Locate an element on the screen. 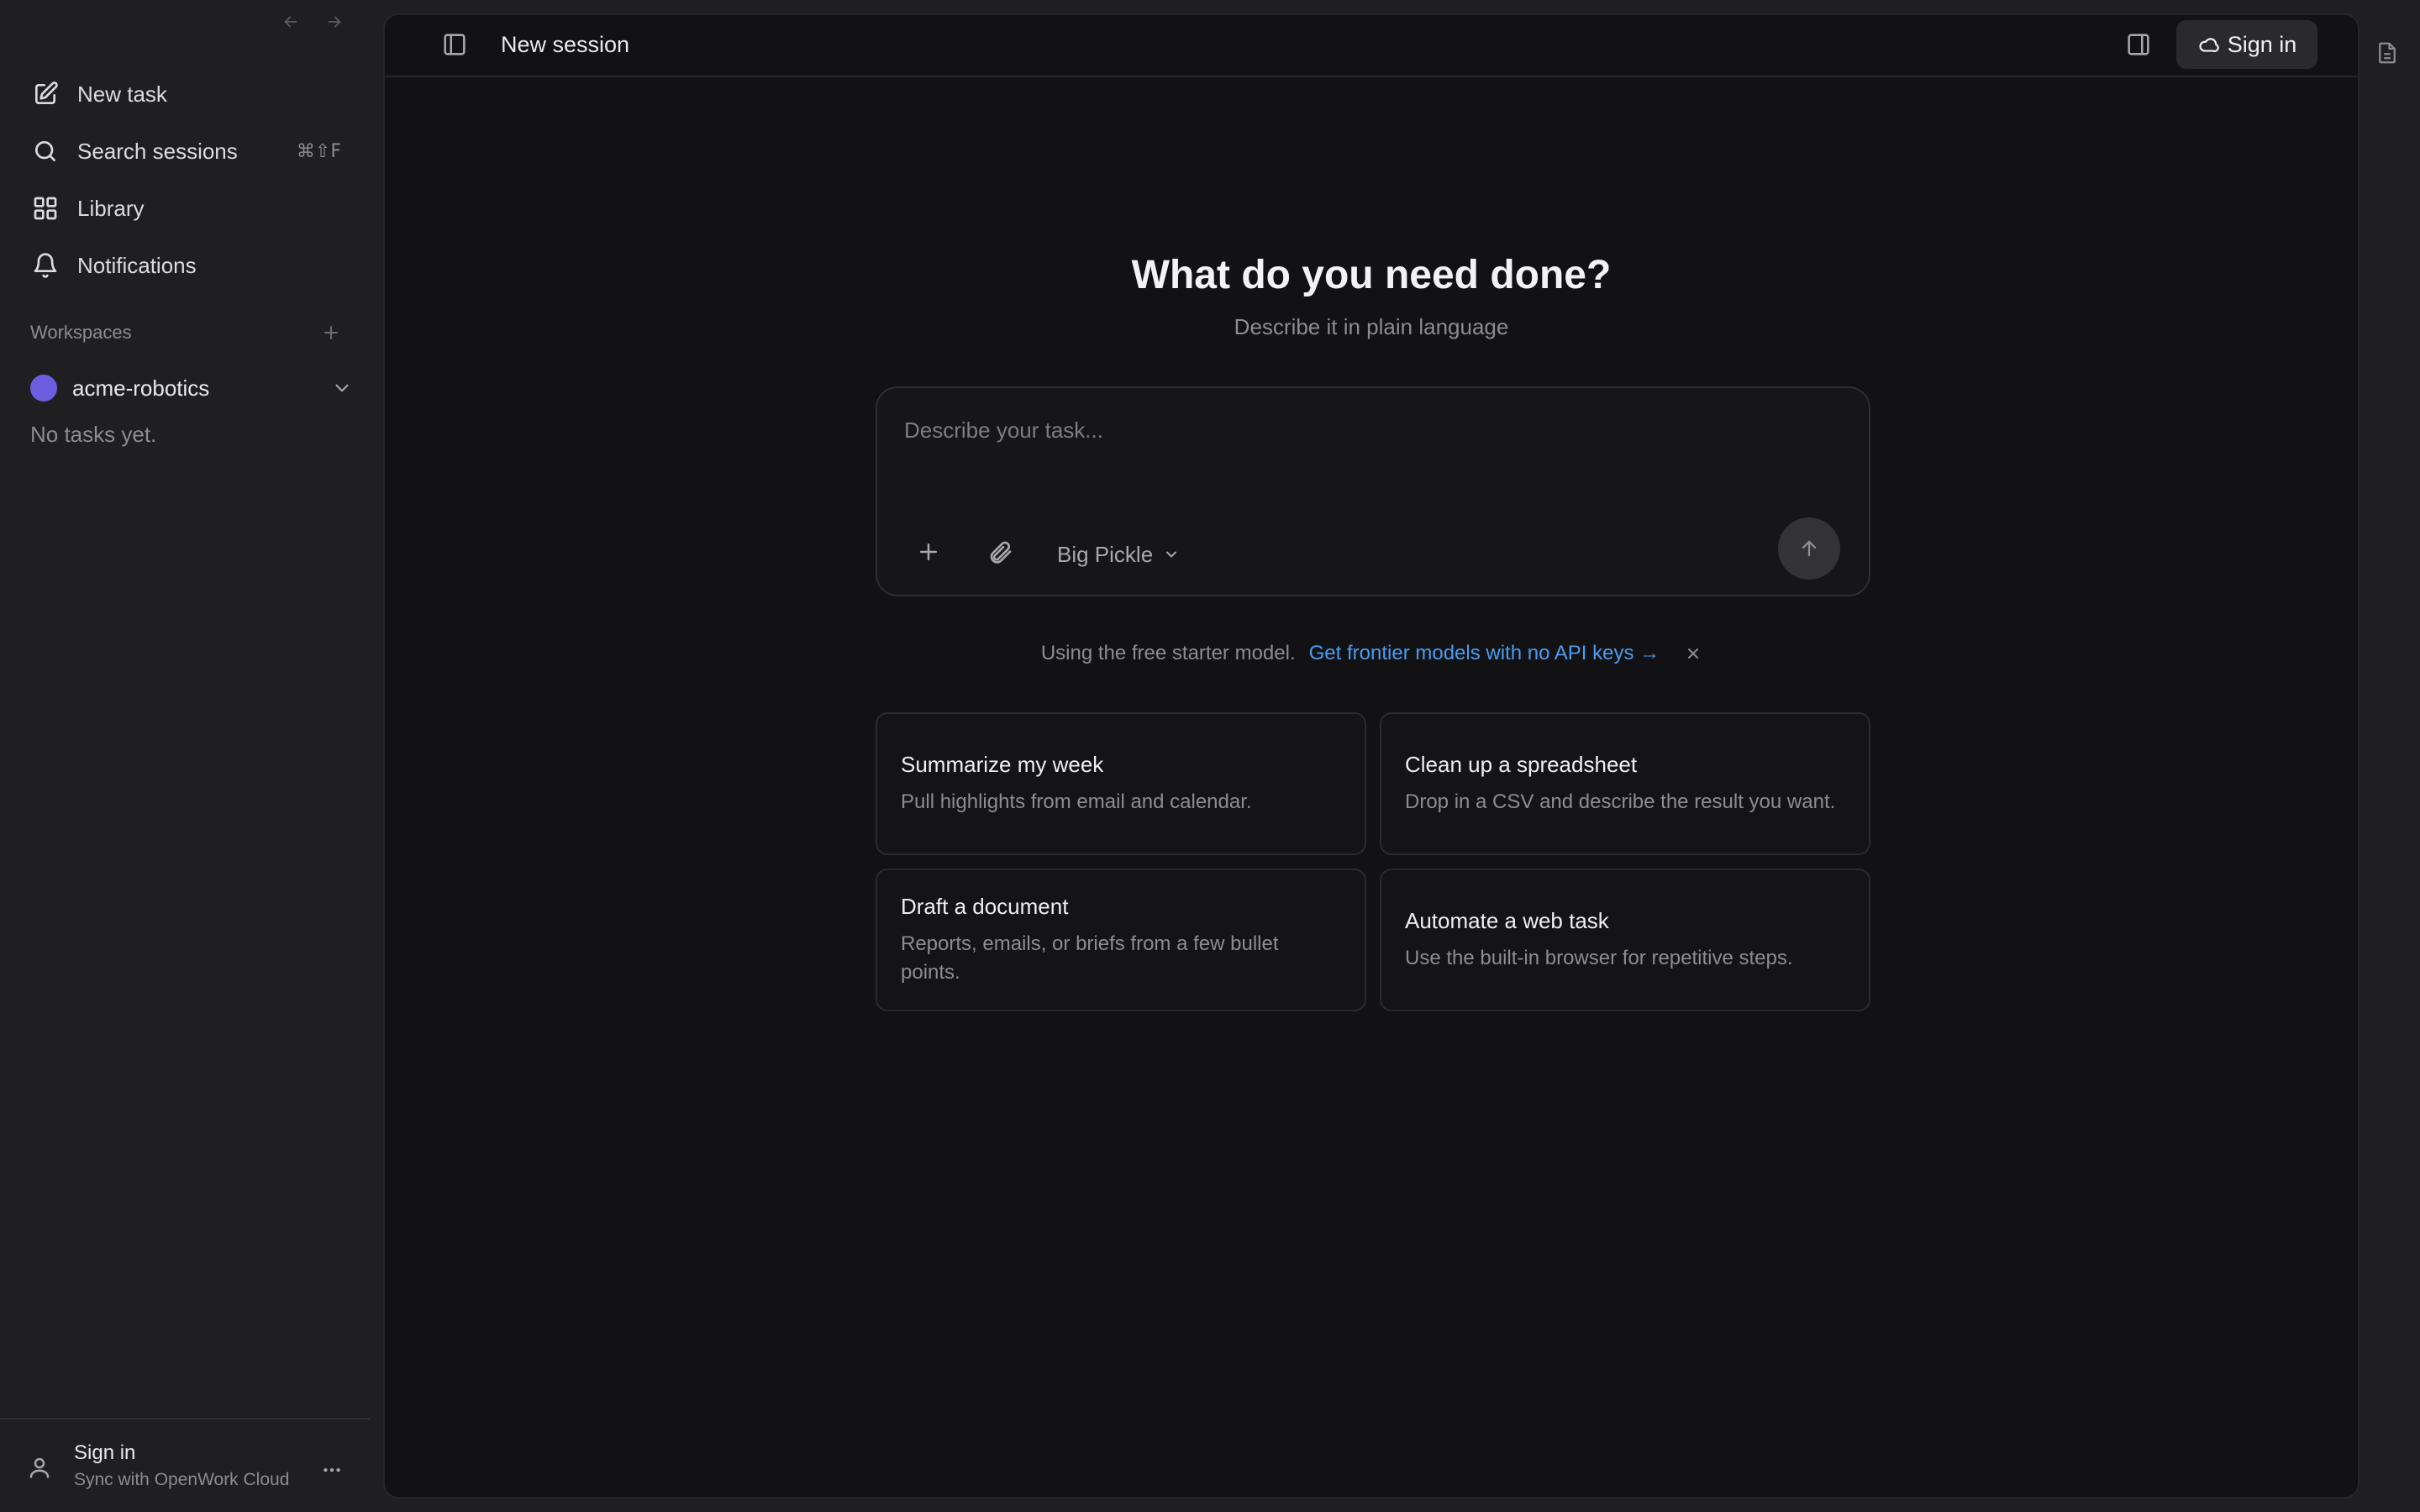  bell-icon is located at coordinates (45, 265).